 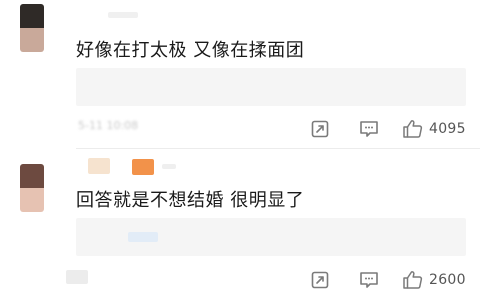 What do you see at coordinates (123, 15) in the screenshot?
I see `username-blurred` at bounding box center [123, 15].